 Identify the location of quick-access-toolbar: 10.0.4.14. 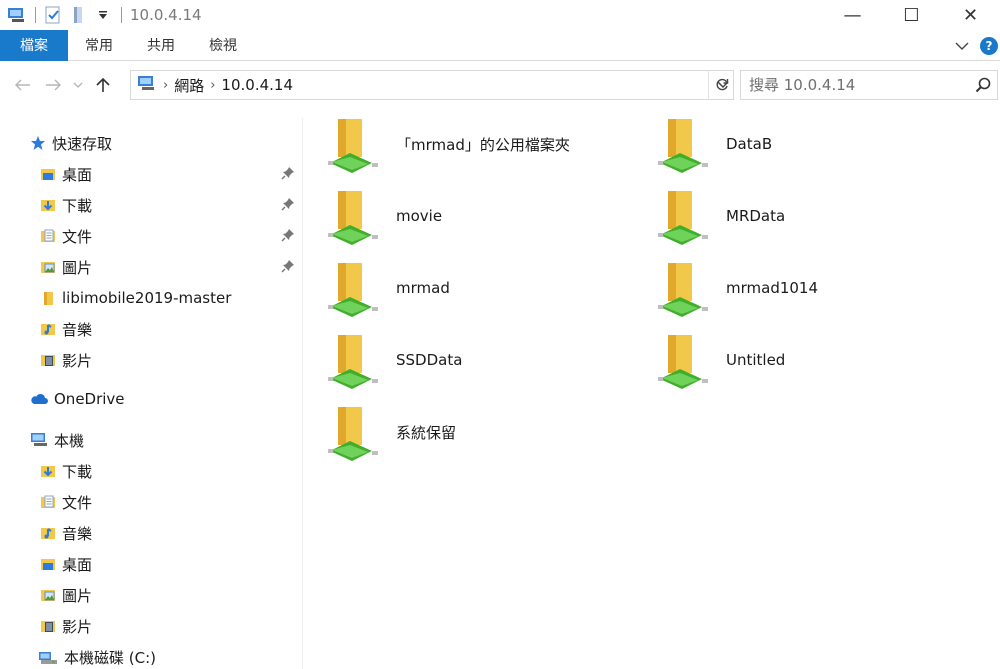
(101, 15).